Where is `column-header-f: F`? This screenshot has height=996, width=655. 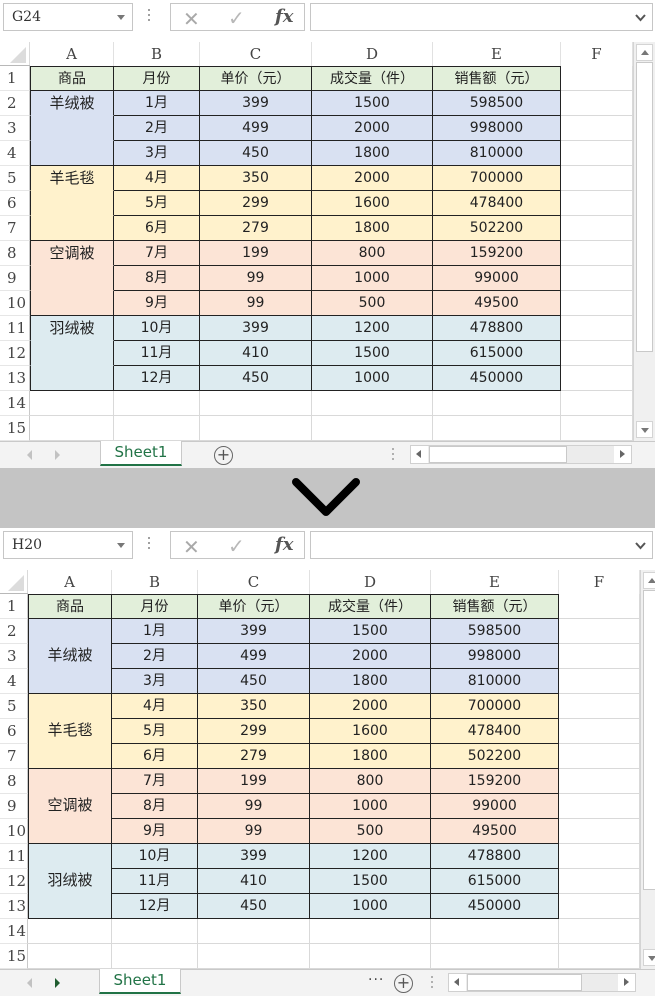 column-header-f: F is located at coordinates (599, 582).